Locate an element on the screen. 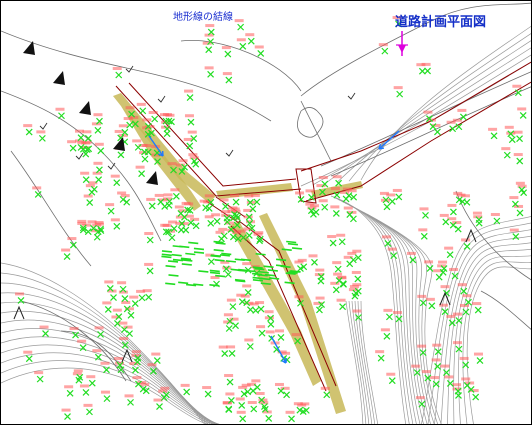  road-edge is located at coordinates (418, 141).